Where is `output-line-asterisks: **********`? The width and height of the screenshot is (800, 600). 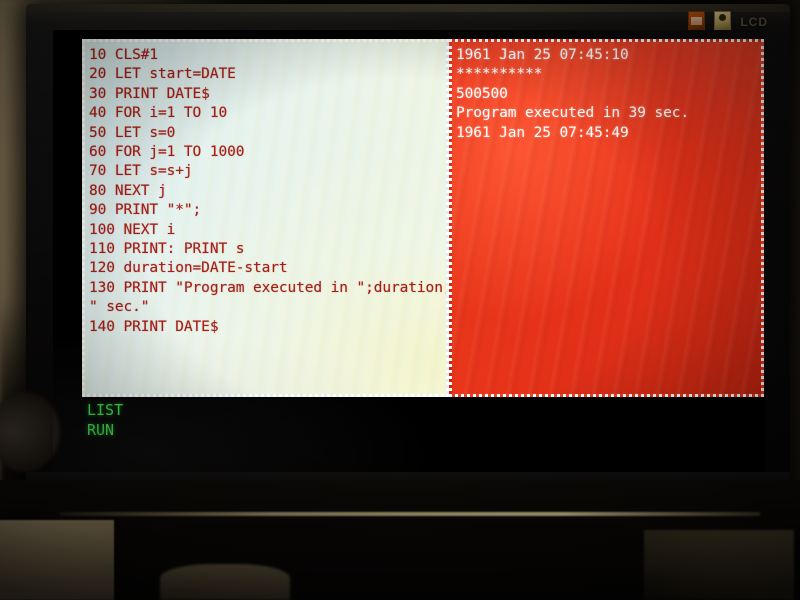
output-line-asterisks: ********** is located at coordinates (499, 74).